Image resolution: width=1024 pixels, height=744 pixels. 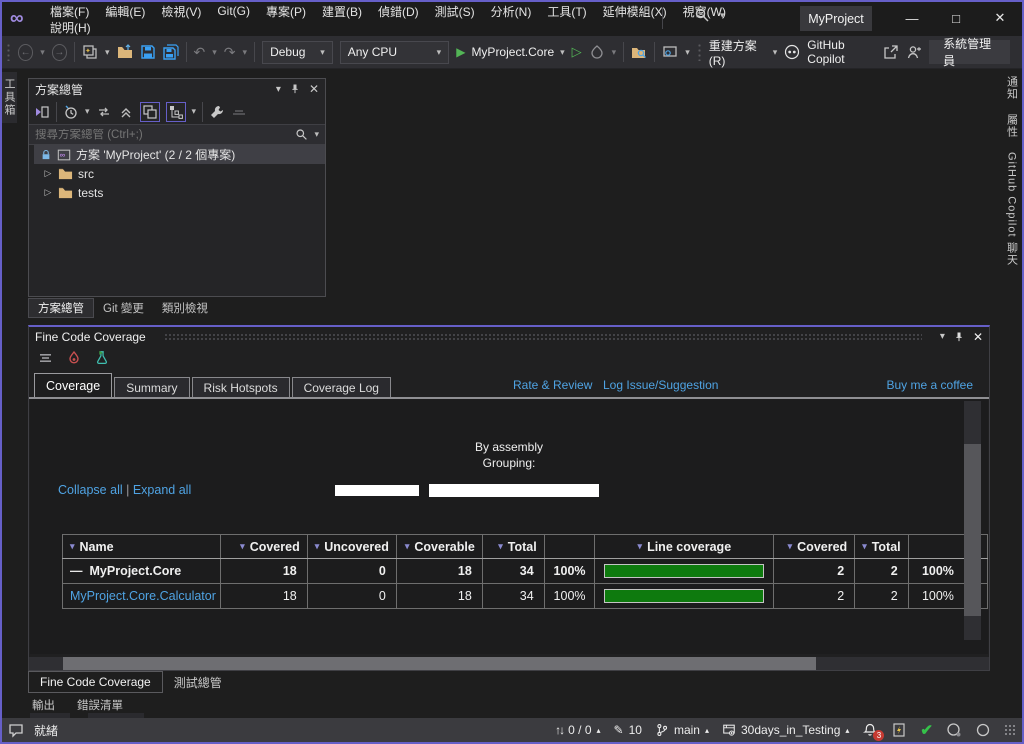 I want to click on tab-output: 輸出, so click(x=43, y=705).